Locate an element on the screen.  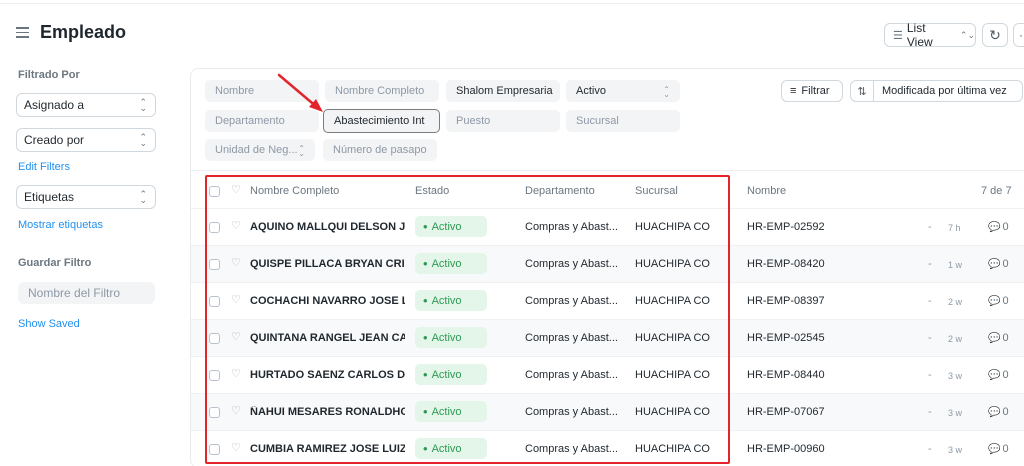
show-saved-link: Show Saved is located at coordinates (49, 324).